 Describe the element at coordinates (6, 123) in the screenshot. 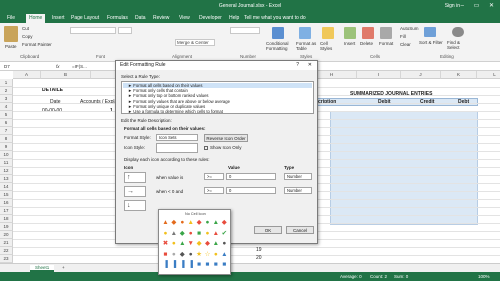

I see `row-header-6: 6` at that location.